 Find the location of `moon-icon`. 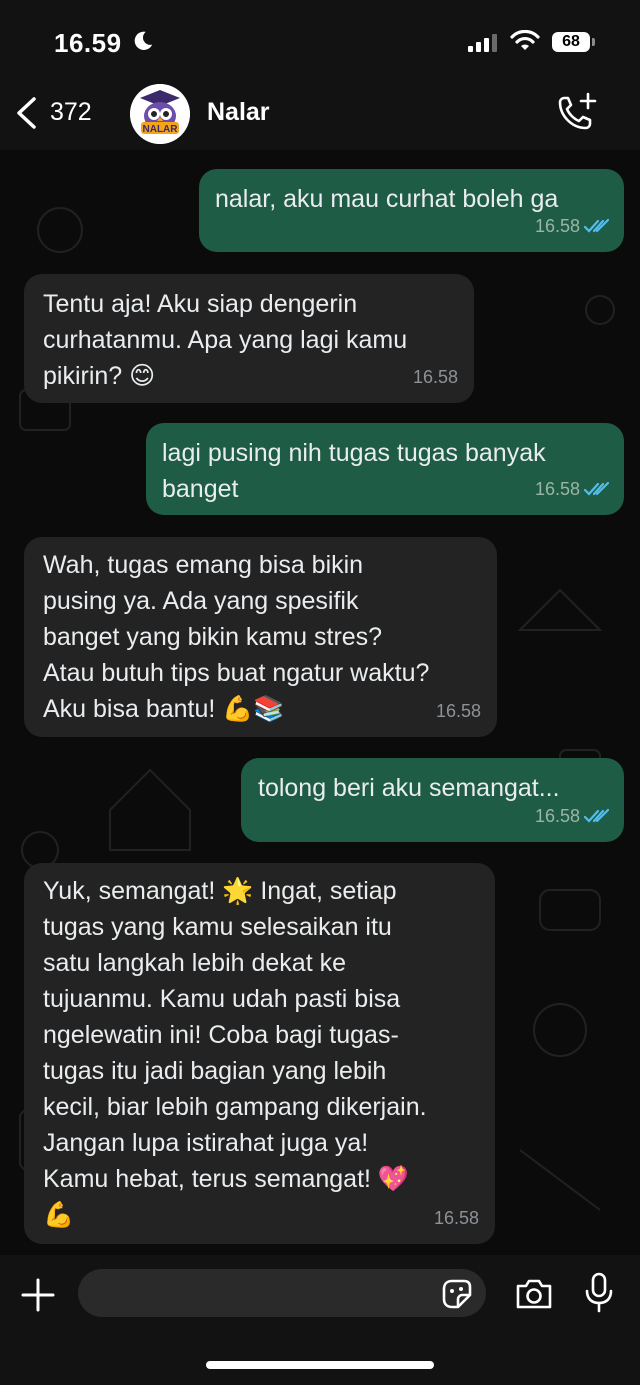

moon-icon is located at coordinates (143, 40).